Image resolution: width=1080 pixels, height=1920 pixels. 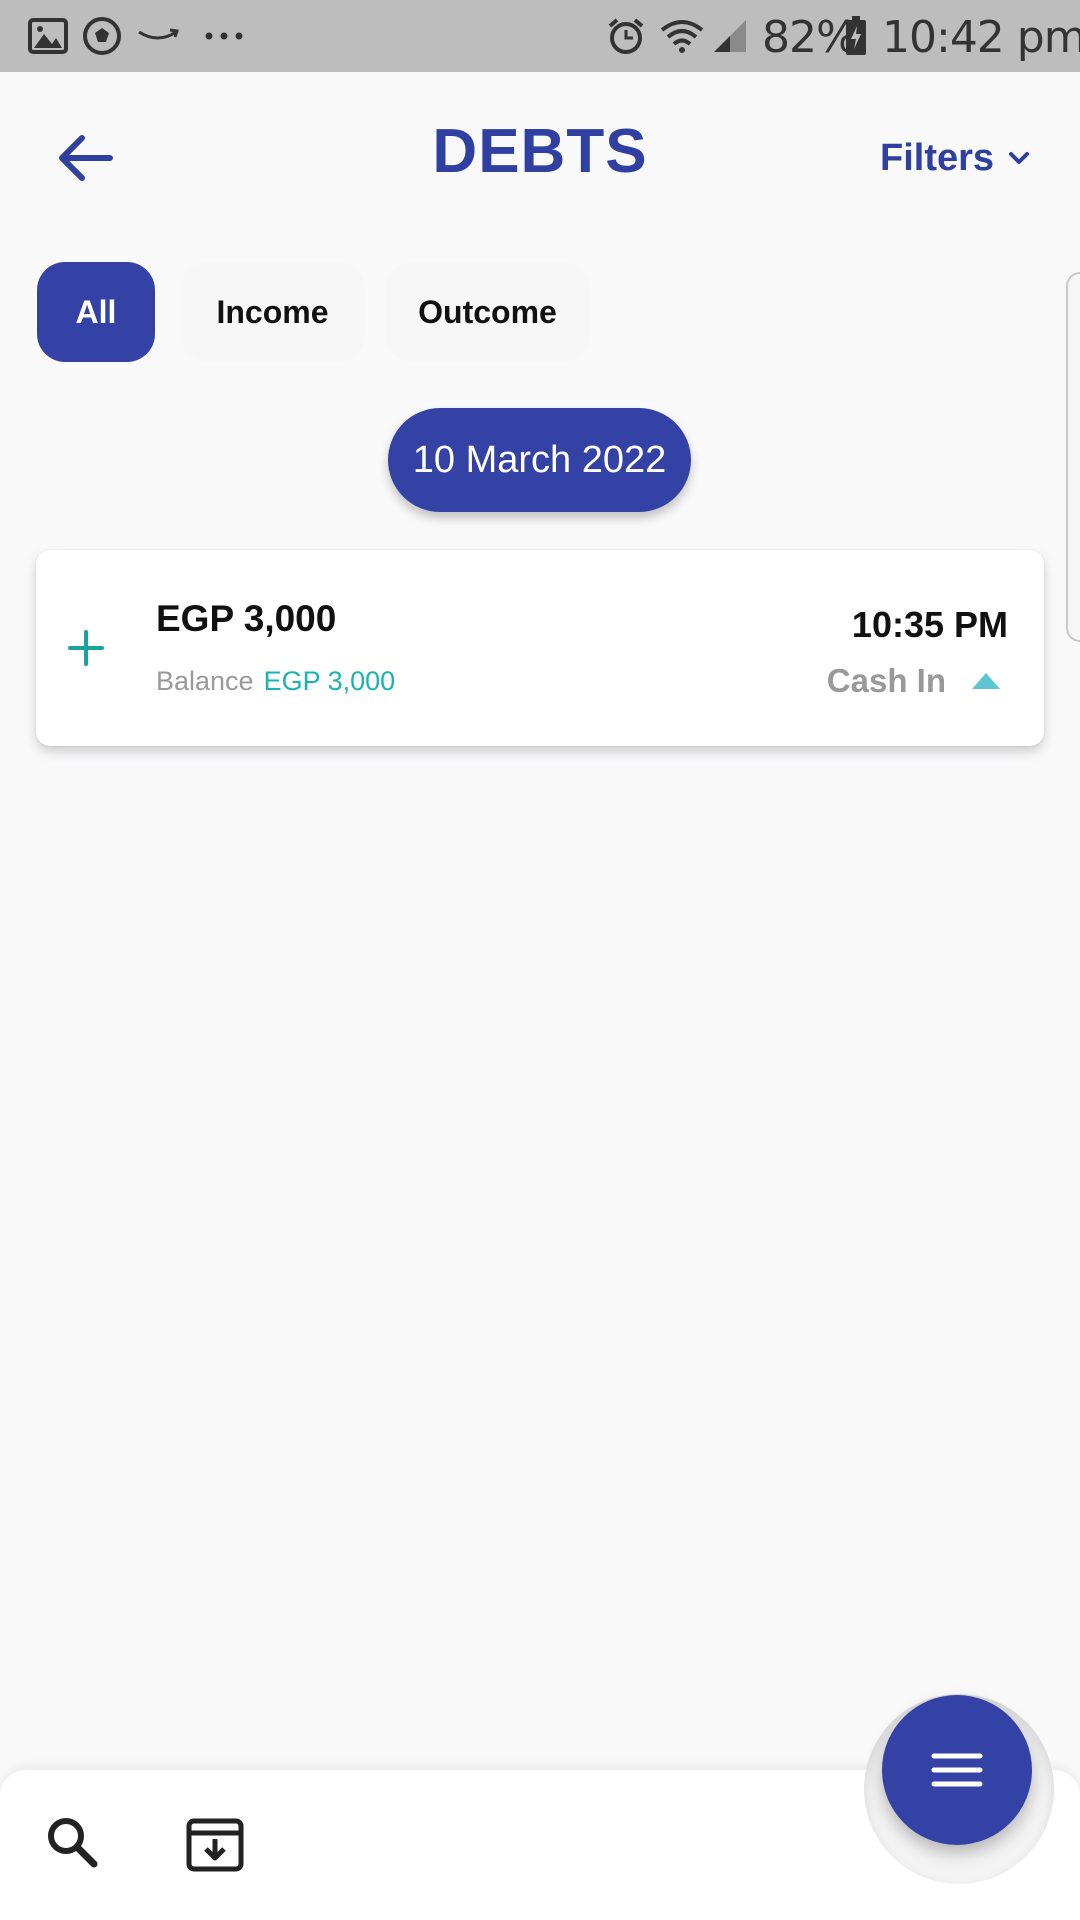 I want to click on transaction-amount: EGP 3,000, so click(x=246, y=618).